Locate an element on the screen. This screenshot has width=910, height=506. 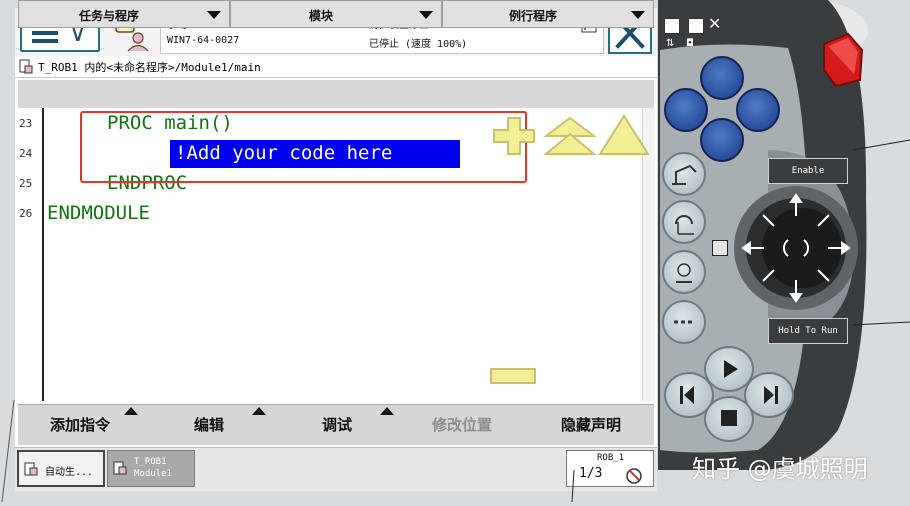
stop-icon is located at coordinates (729, 418).